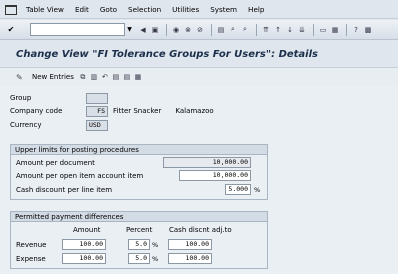 The image size is (398, 274). Describe the element at coordinates (190, 244) in the screenshot. I see `revenue-cash-field: 100.00` at that location.